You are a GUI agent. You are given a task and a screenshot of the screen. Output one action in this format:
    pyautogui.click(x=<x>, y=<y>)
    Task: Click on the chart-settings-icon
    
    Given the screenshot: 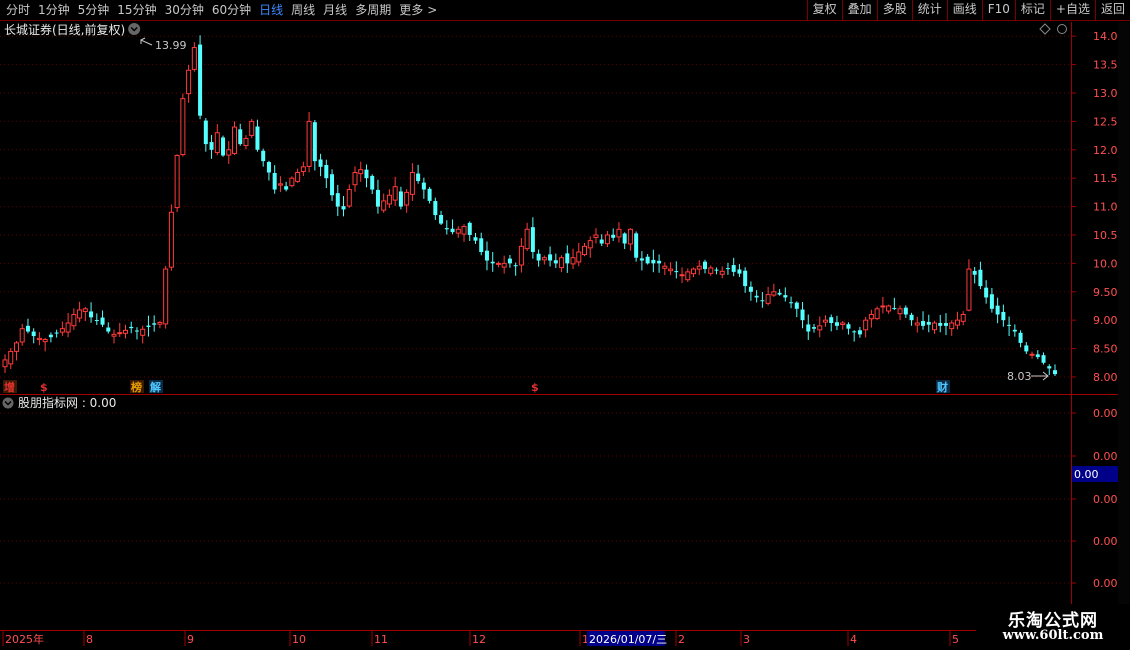 What is the action you would take?
    pyautogui.click(x=134, y=29)
    